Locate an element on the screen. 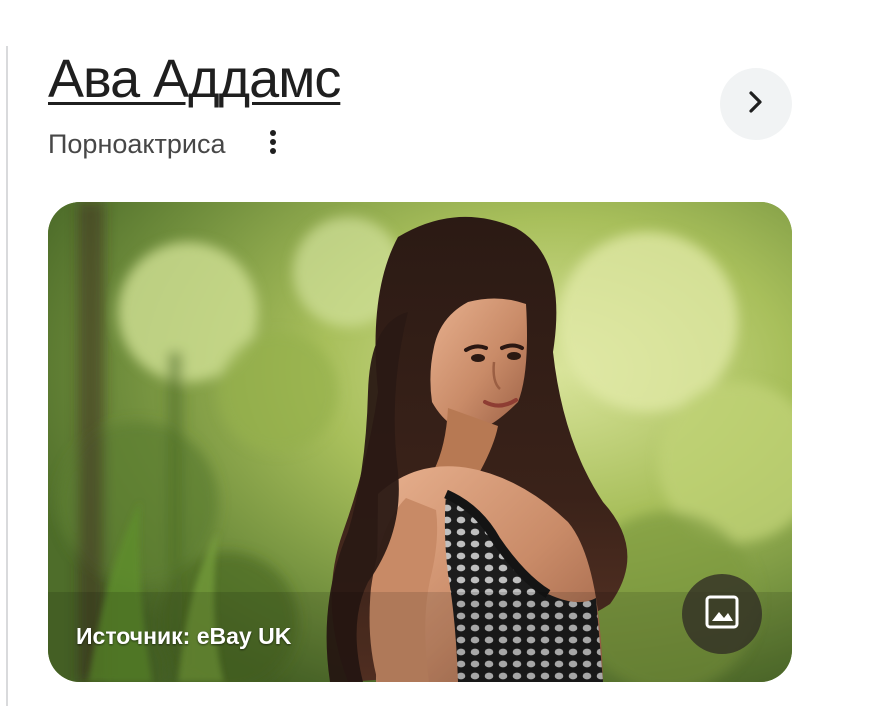 The height and width of the screenshot is (706, 894). view-images-button is located at coordinates (722, 614).